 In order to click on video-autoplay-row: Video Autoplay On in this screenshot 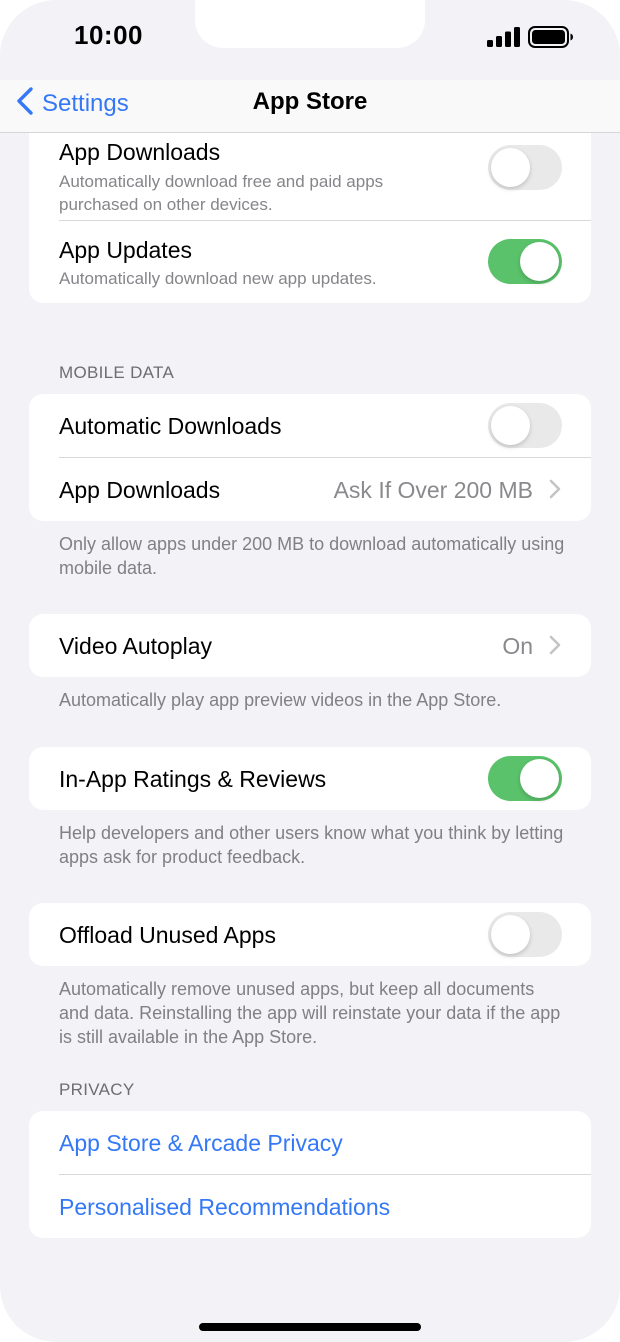, I will do `click(310, 645)`.